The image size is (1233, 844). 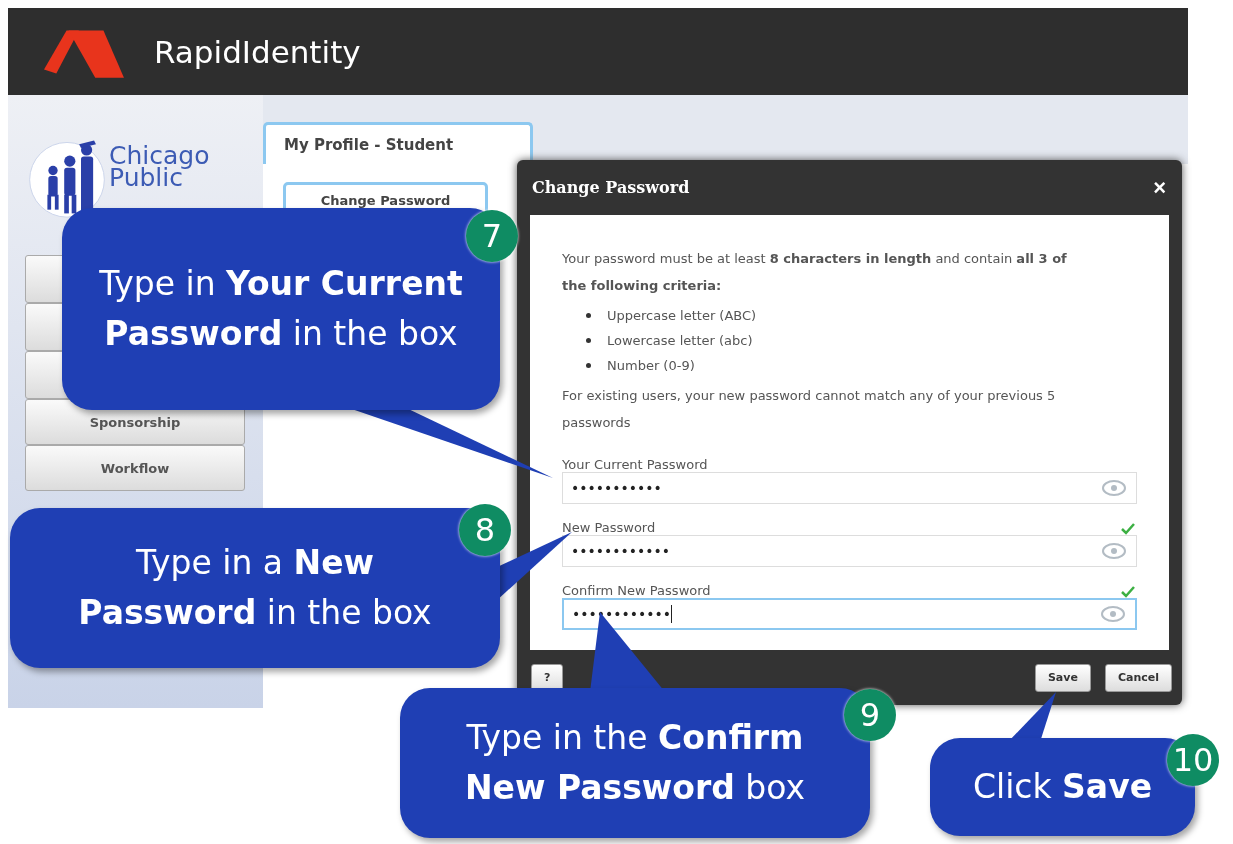 What do you see at coordinates (135, 468) in the screenshot?
I see `nav-button: Workflow` at bounding box center [135, 468].